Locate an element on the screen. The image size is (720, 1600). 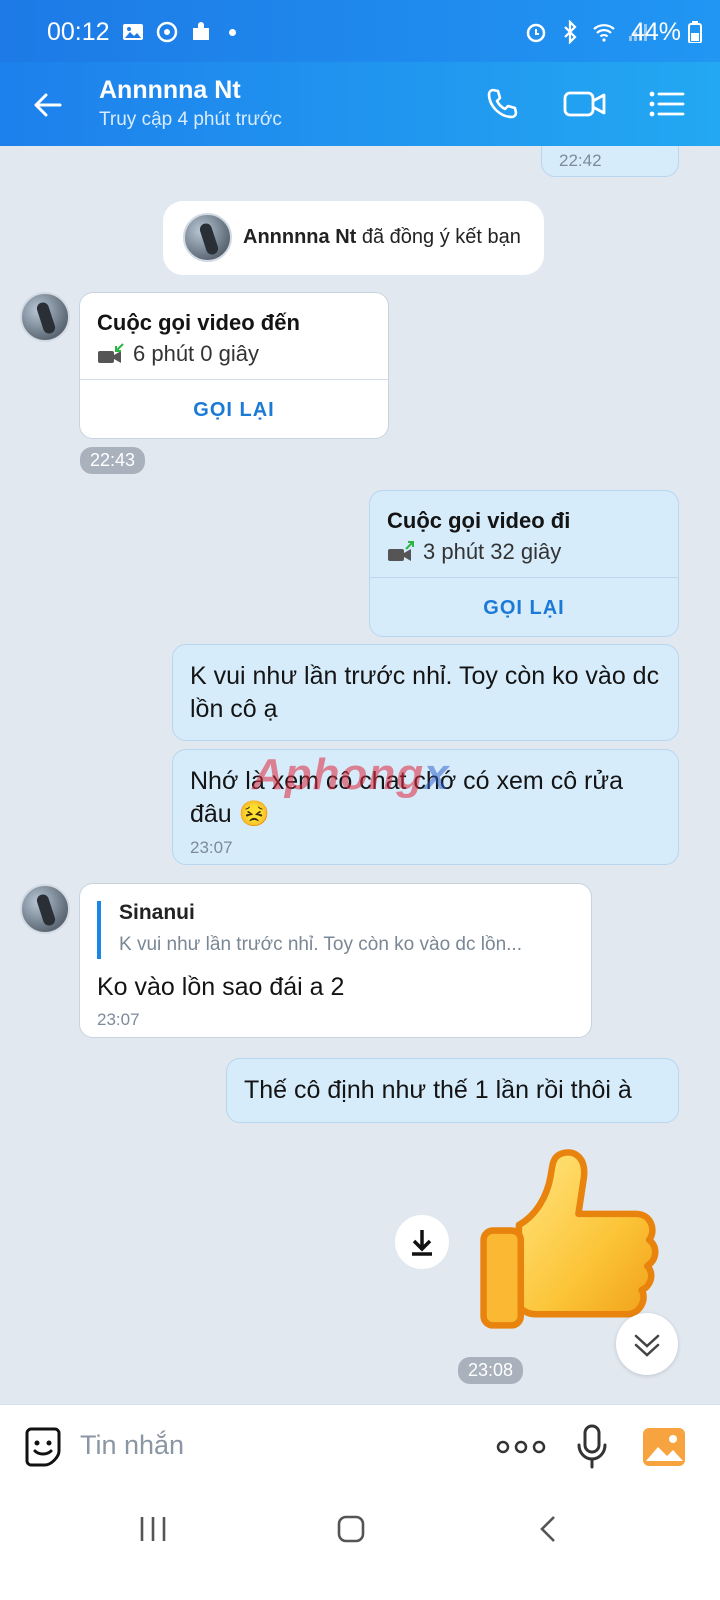
more-options-icon is located at coordinates (521, 1447).